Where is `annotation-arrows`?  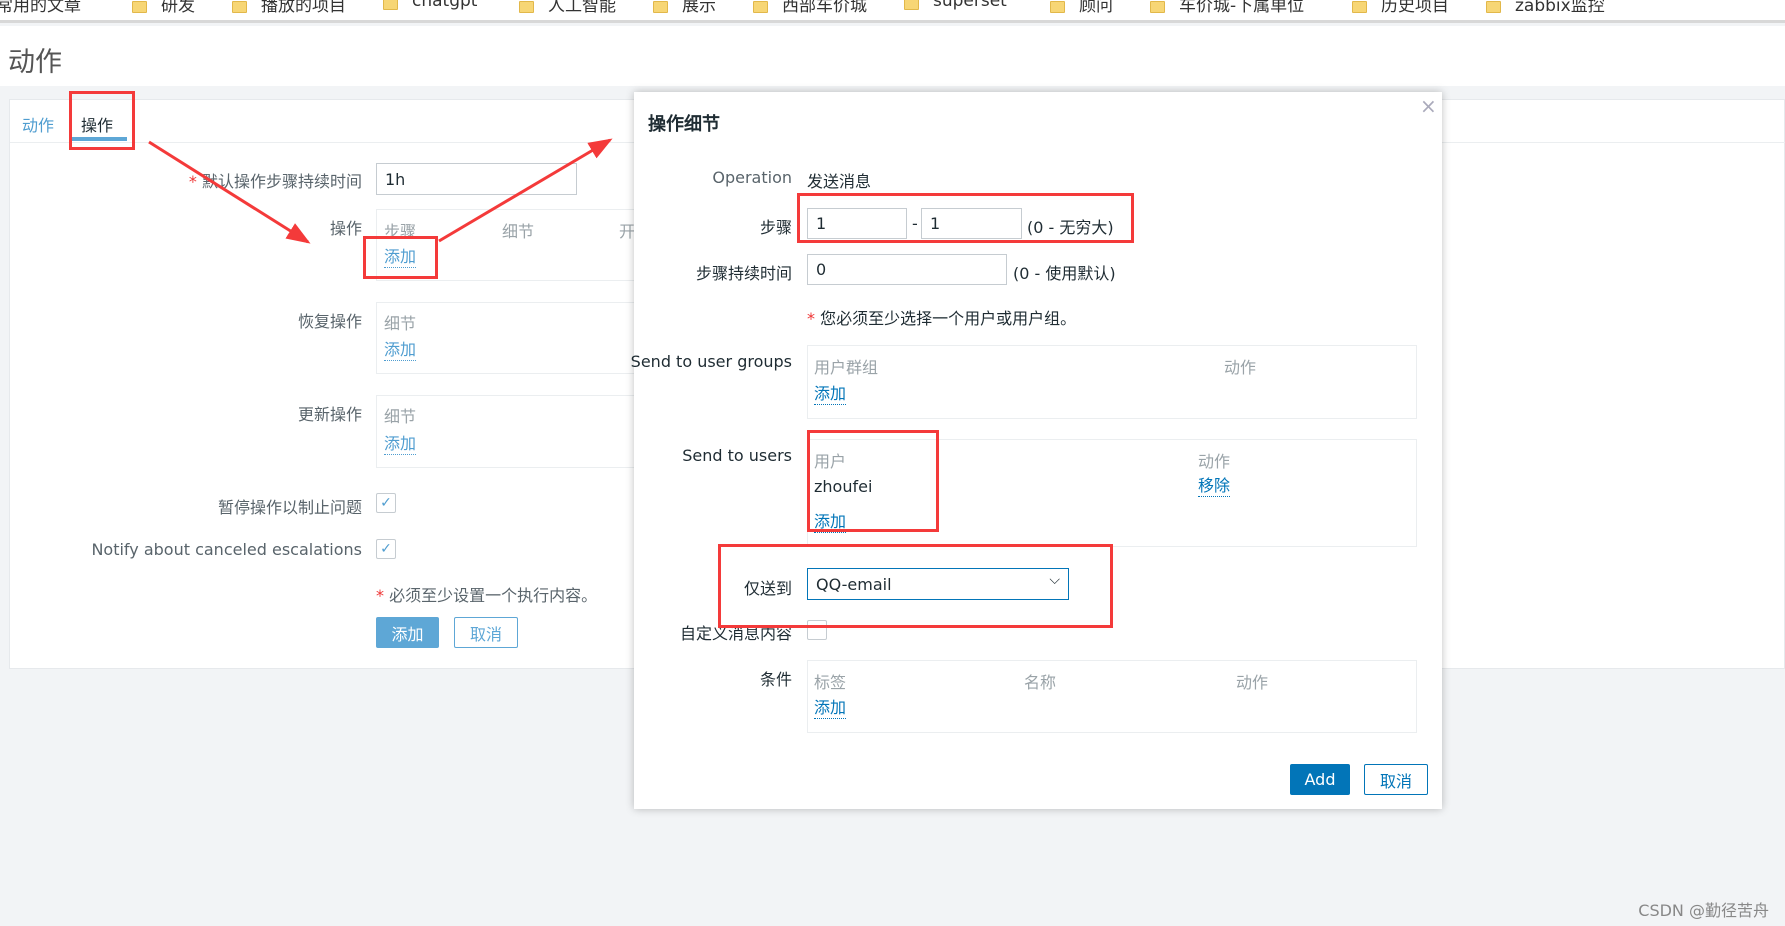
annotation-arrows is located at coordinates (380, 191).